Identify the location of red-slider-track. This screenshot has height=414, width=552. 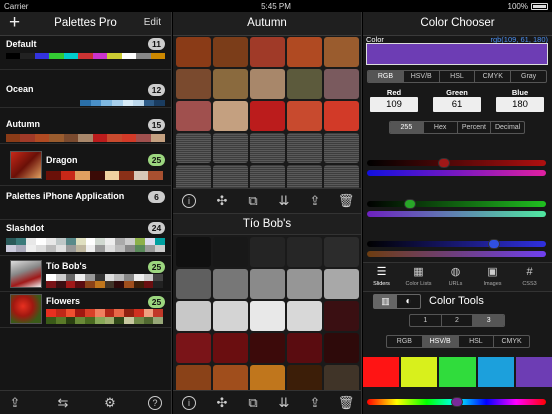
(456, 163).